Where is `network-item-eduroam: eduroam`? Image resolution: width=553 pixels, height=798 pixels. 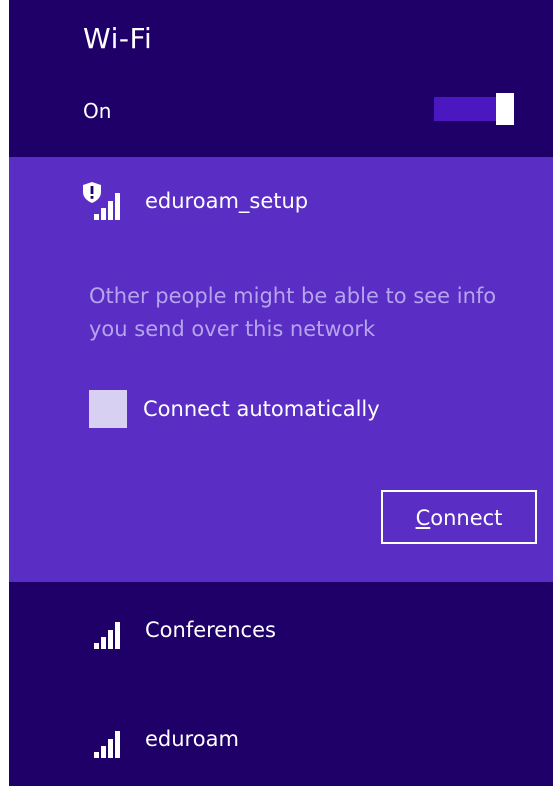
network-item-eduroam: eduroam is located at coordinates (160, 739).